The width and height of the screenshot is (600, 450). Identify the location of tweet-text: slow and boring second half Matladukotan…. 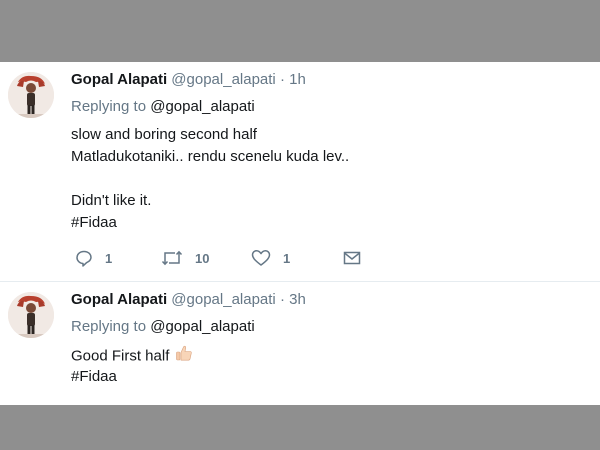
(210, 179).